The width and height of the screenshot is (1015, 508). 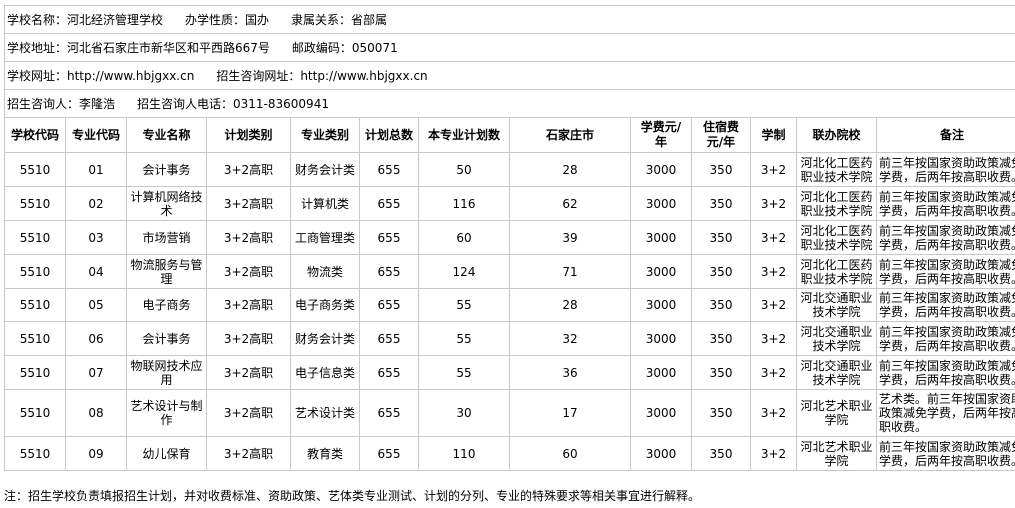 What do you see at coordinates (325, 453) in the screenshot?
I see `cell-major-category: 教育类` at bounding box center [325, 453].